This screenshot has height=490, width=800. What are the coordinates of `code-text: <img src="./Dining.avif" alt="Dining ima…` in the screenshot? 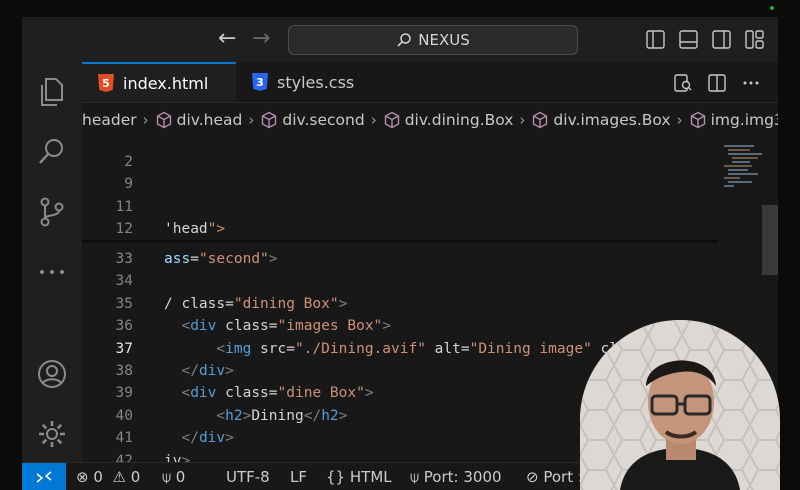 It's located at (430, 348).